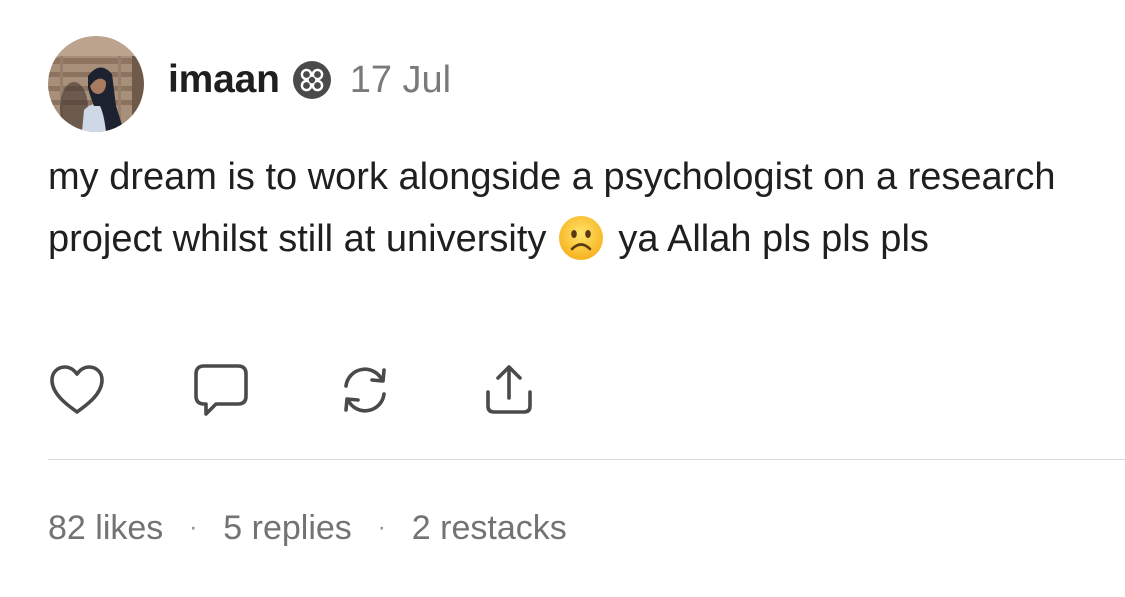 This screenshot has width=1125, height=597. What do you see at coordinates (489, 528) in the screenshot?
I see `restacks-count: 2 restacks` at bounding box center [489, 528].